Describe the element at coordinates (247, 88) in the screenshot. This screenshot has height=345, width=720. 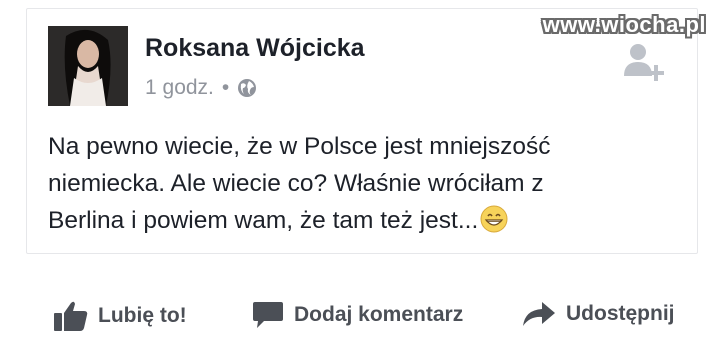
I see `globe-icon` at that location.